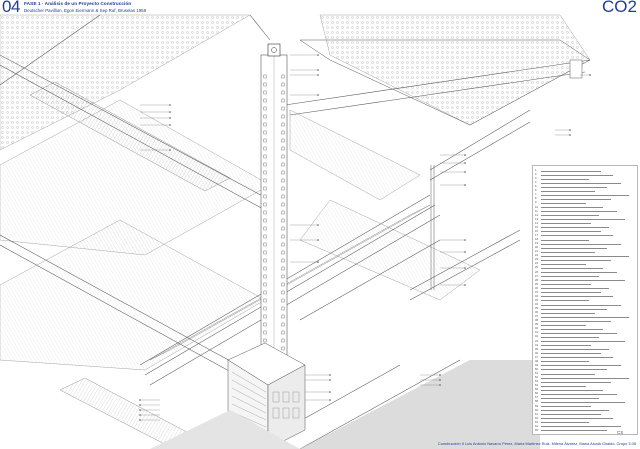 The width and height of the screenshot is (640, 449). What do you see at coordinates (536, 207) in the screenshot?
I see `legend-item-number: 10` at bounding box center [536, 207].